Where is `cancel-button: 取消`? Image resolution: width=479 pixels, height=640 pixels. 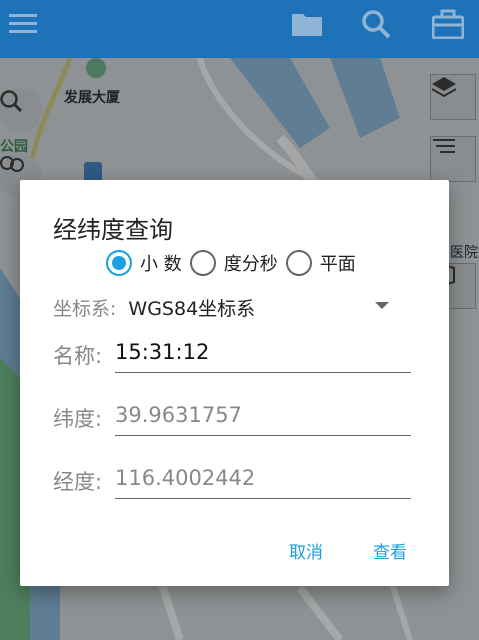
cancel-button: 取消 is located at coordinates (306, 550).